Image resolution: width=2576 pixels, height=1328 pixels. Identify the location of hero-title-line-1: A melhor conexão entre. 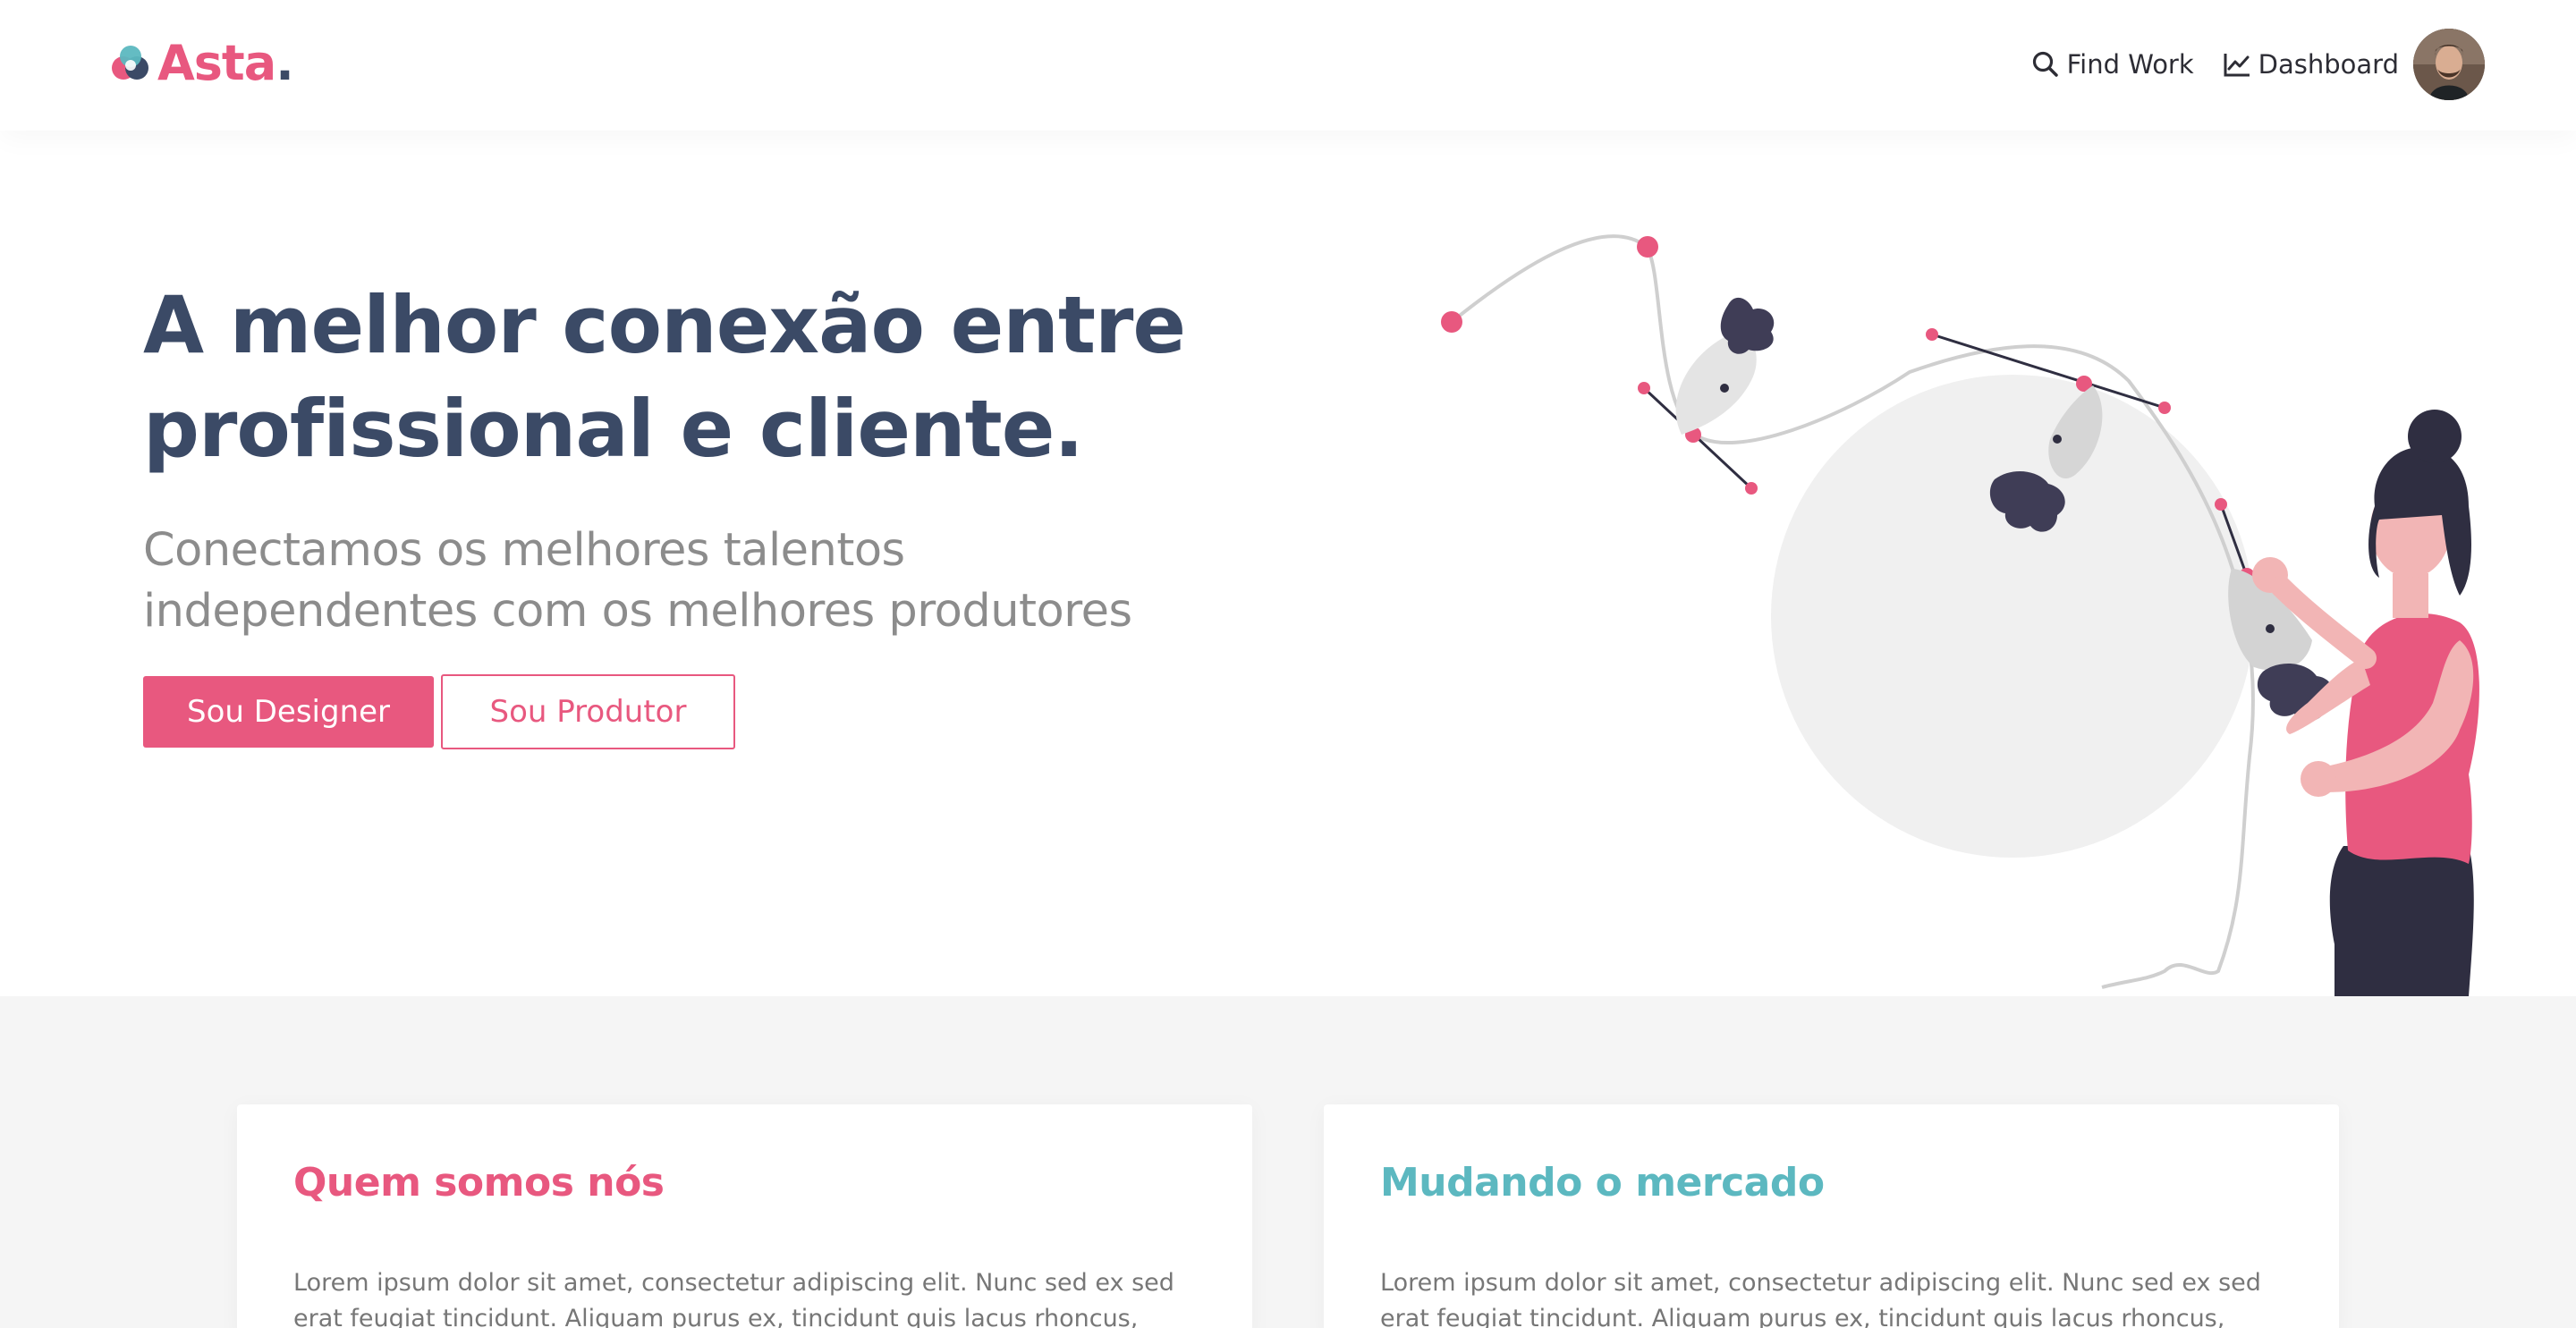
(664, 325).